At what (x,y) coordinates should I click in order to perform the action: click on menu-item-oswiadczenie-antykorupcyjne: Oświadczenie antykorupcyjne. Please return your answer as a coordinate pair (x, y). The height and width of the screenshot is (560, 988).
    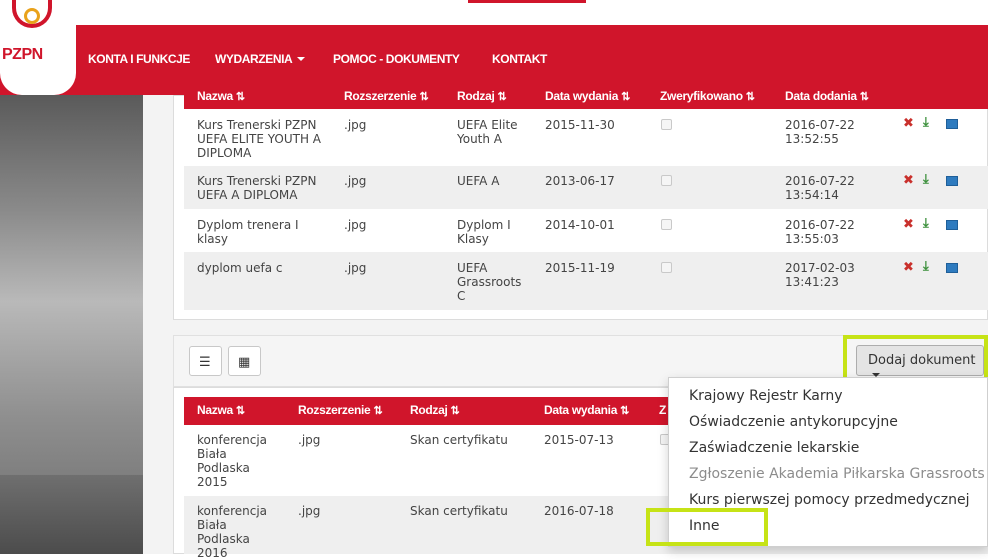
    Looking at the image, I should click on (793, 422).